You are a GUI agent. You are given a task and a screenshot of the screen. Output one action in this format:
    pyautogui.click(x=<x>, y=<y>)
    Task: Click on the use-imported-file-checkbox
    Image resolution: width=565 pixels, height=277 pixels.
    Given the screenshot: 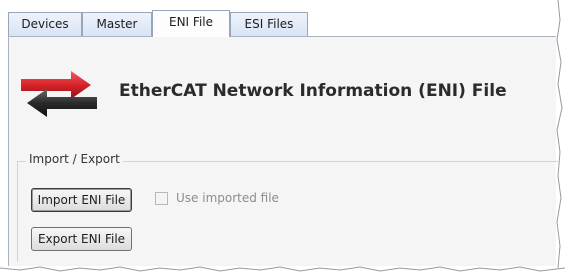 What is the action you would take?
    pyautogui.click(x=161, y=198)
    